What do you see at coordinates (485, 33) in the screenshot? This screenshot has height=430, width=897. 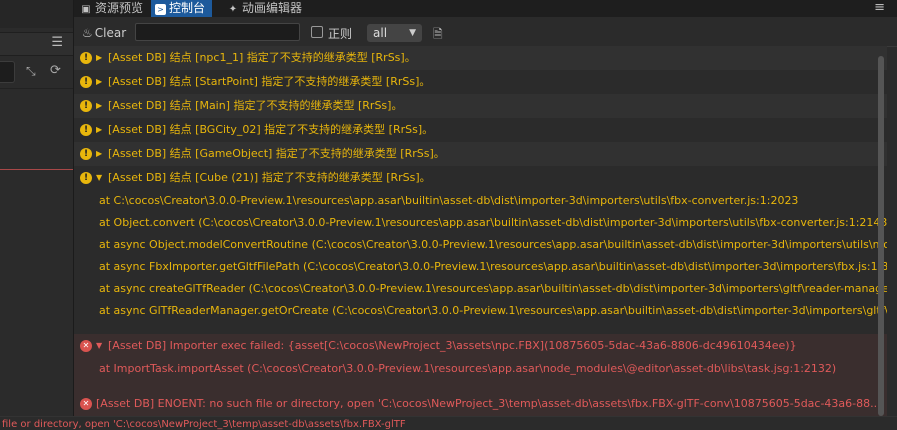 I see `console-toolbar: ♨ Clear 正则 all ▼ 🗎` at bounding box center [485, 33].